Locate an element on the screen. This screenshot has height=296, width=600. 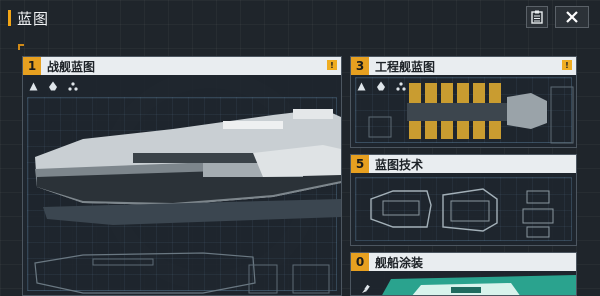
tech-schematic-image is located at coordinates (462, 213).